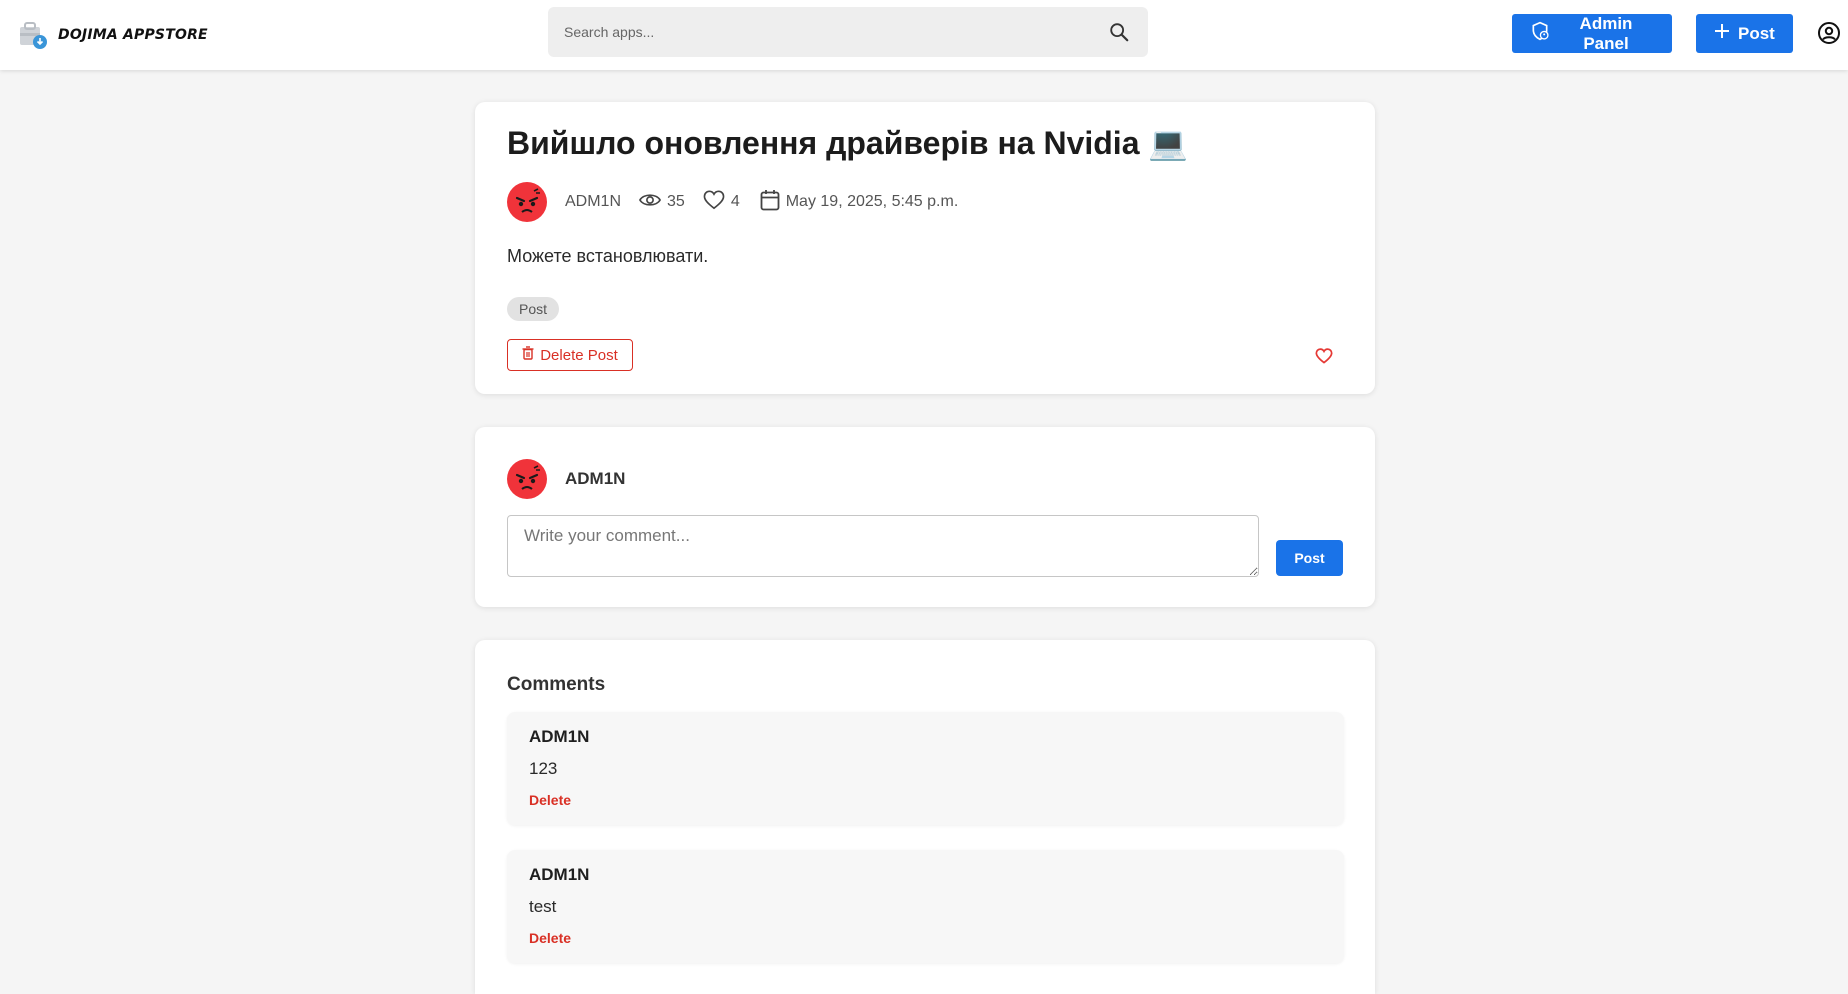 The width and height of the screenshot is (1848, 994). I want to click on view-count: 35, so click(661, 202).